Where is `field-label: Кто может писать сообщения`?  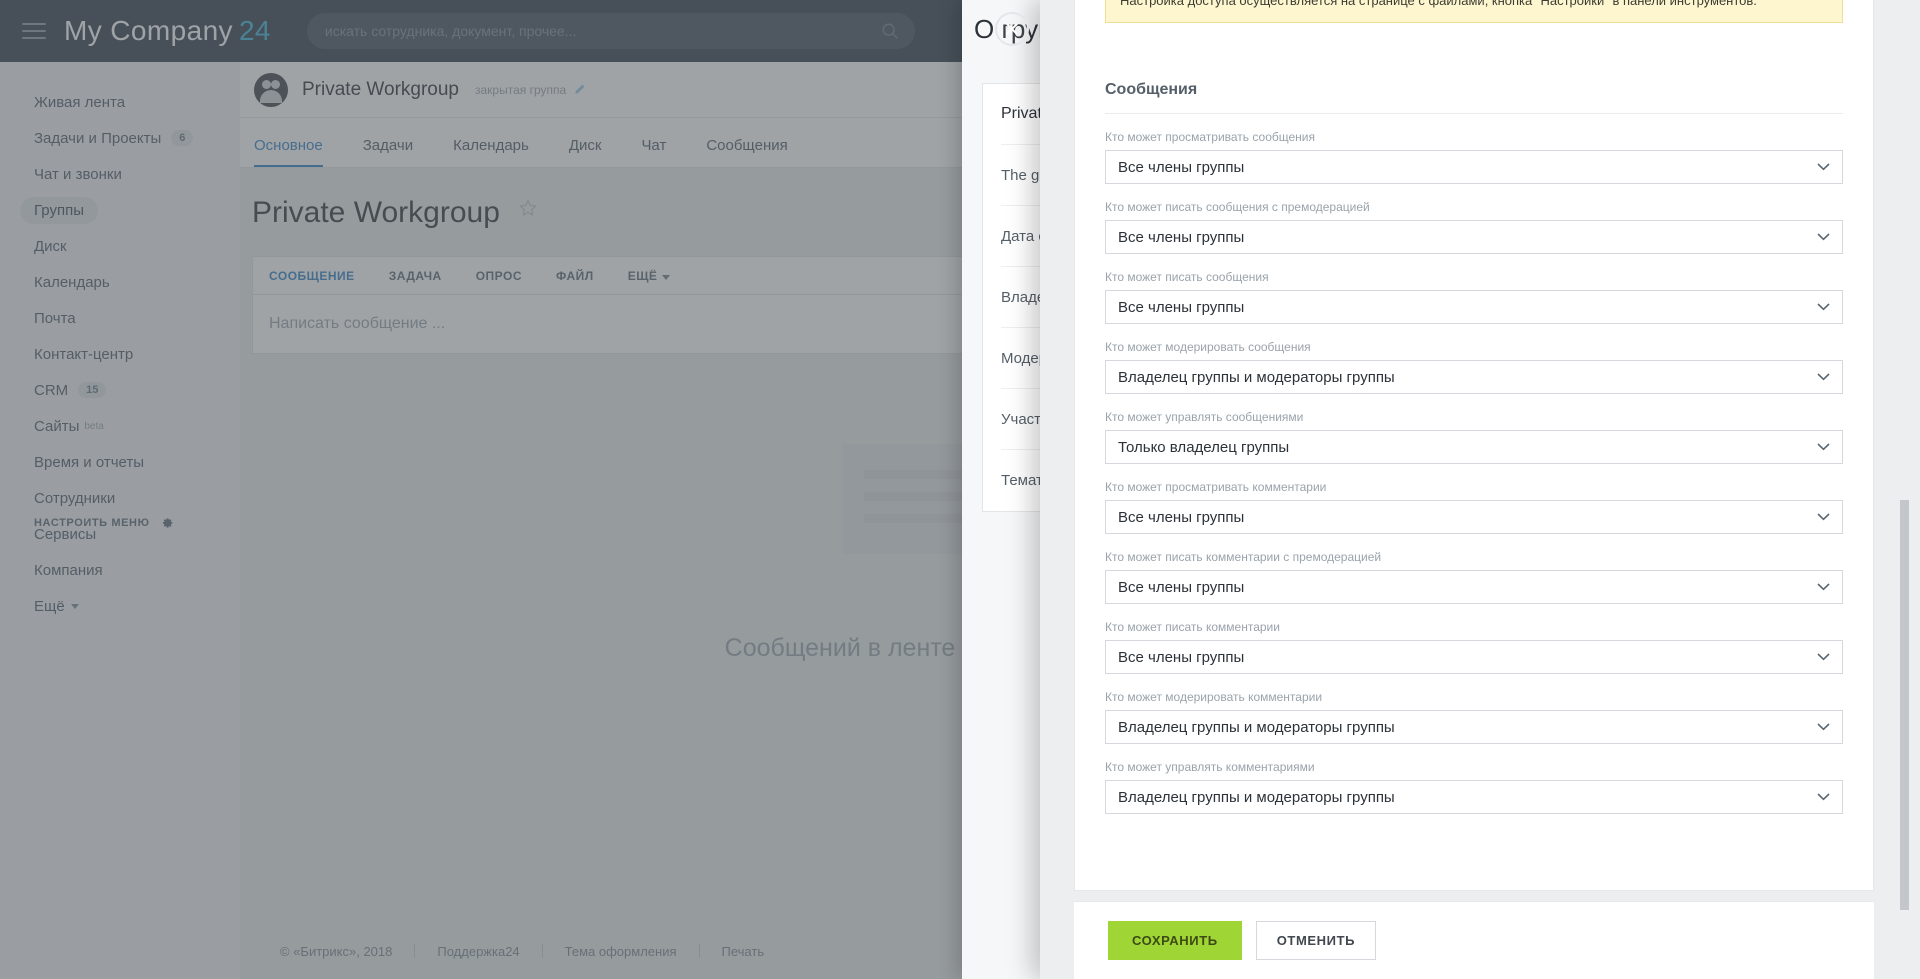
field-label: Кто может писать сообщения is located at coordinates (1187, 277).